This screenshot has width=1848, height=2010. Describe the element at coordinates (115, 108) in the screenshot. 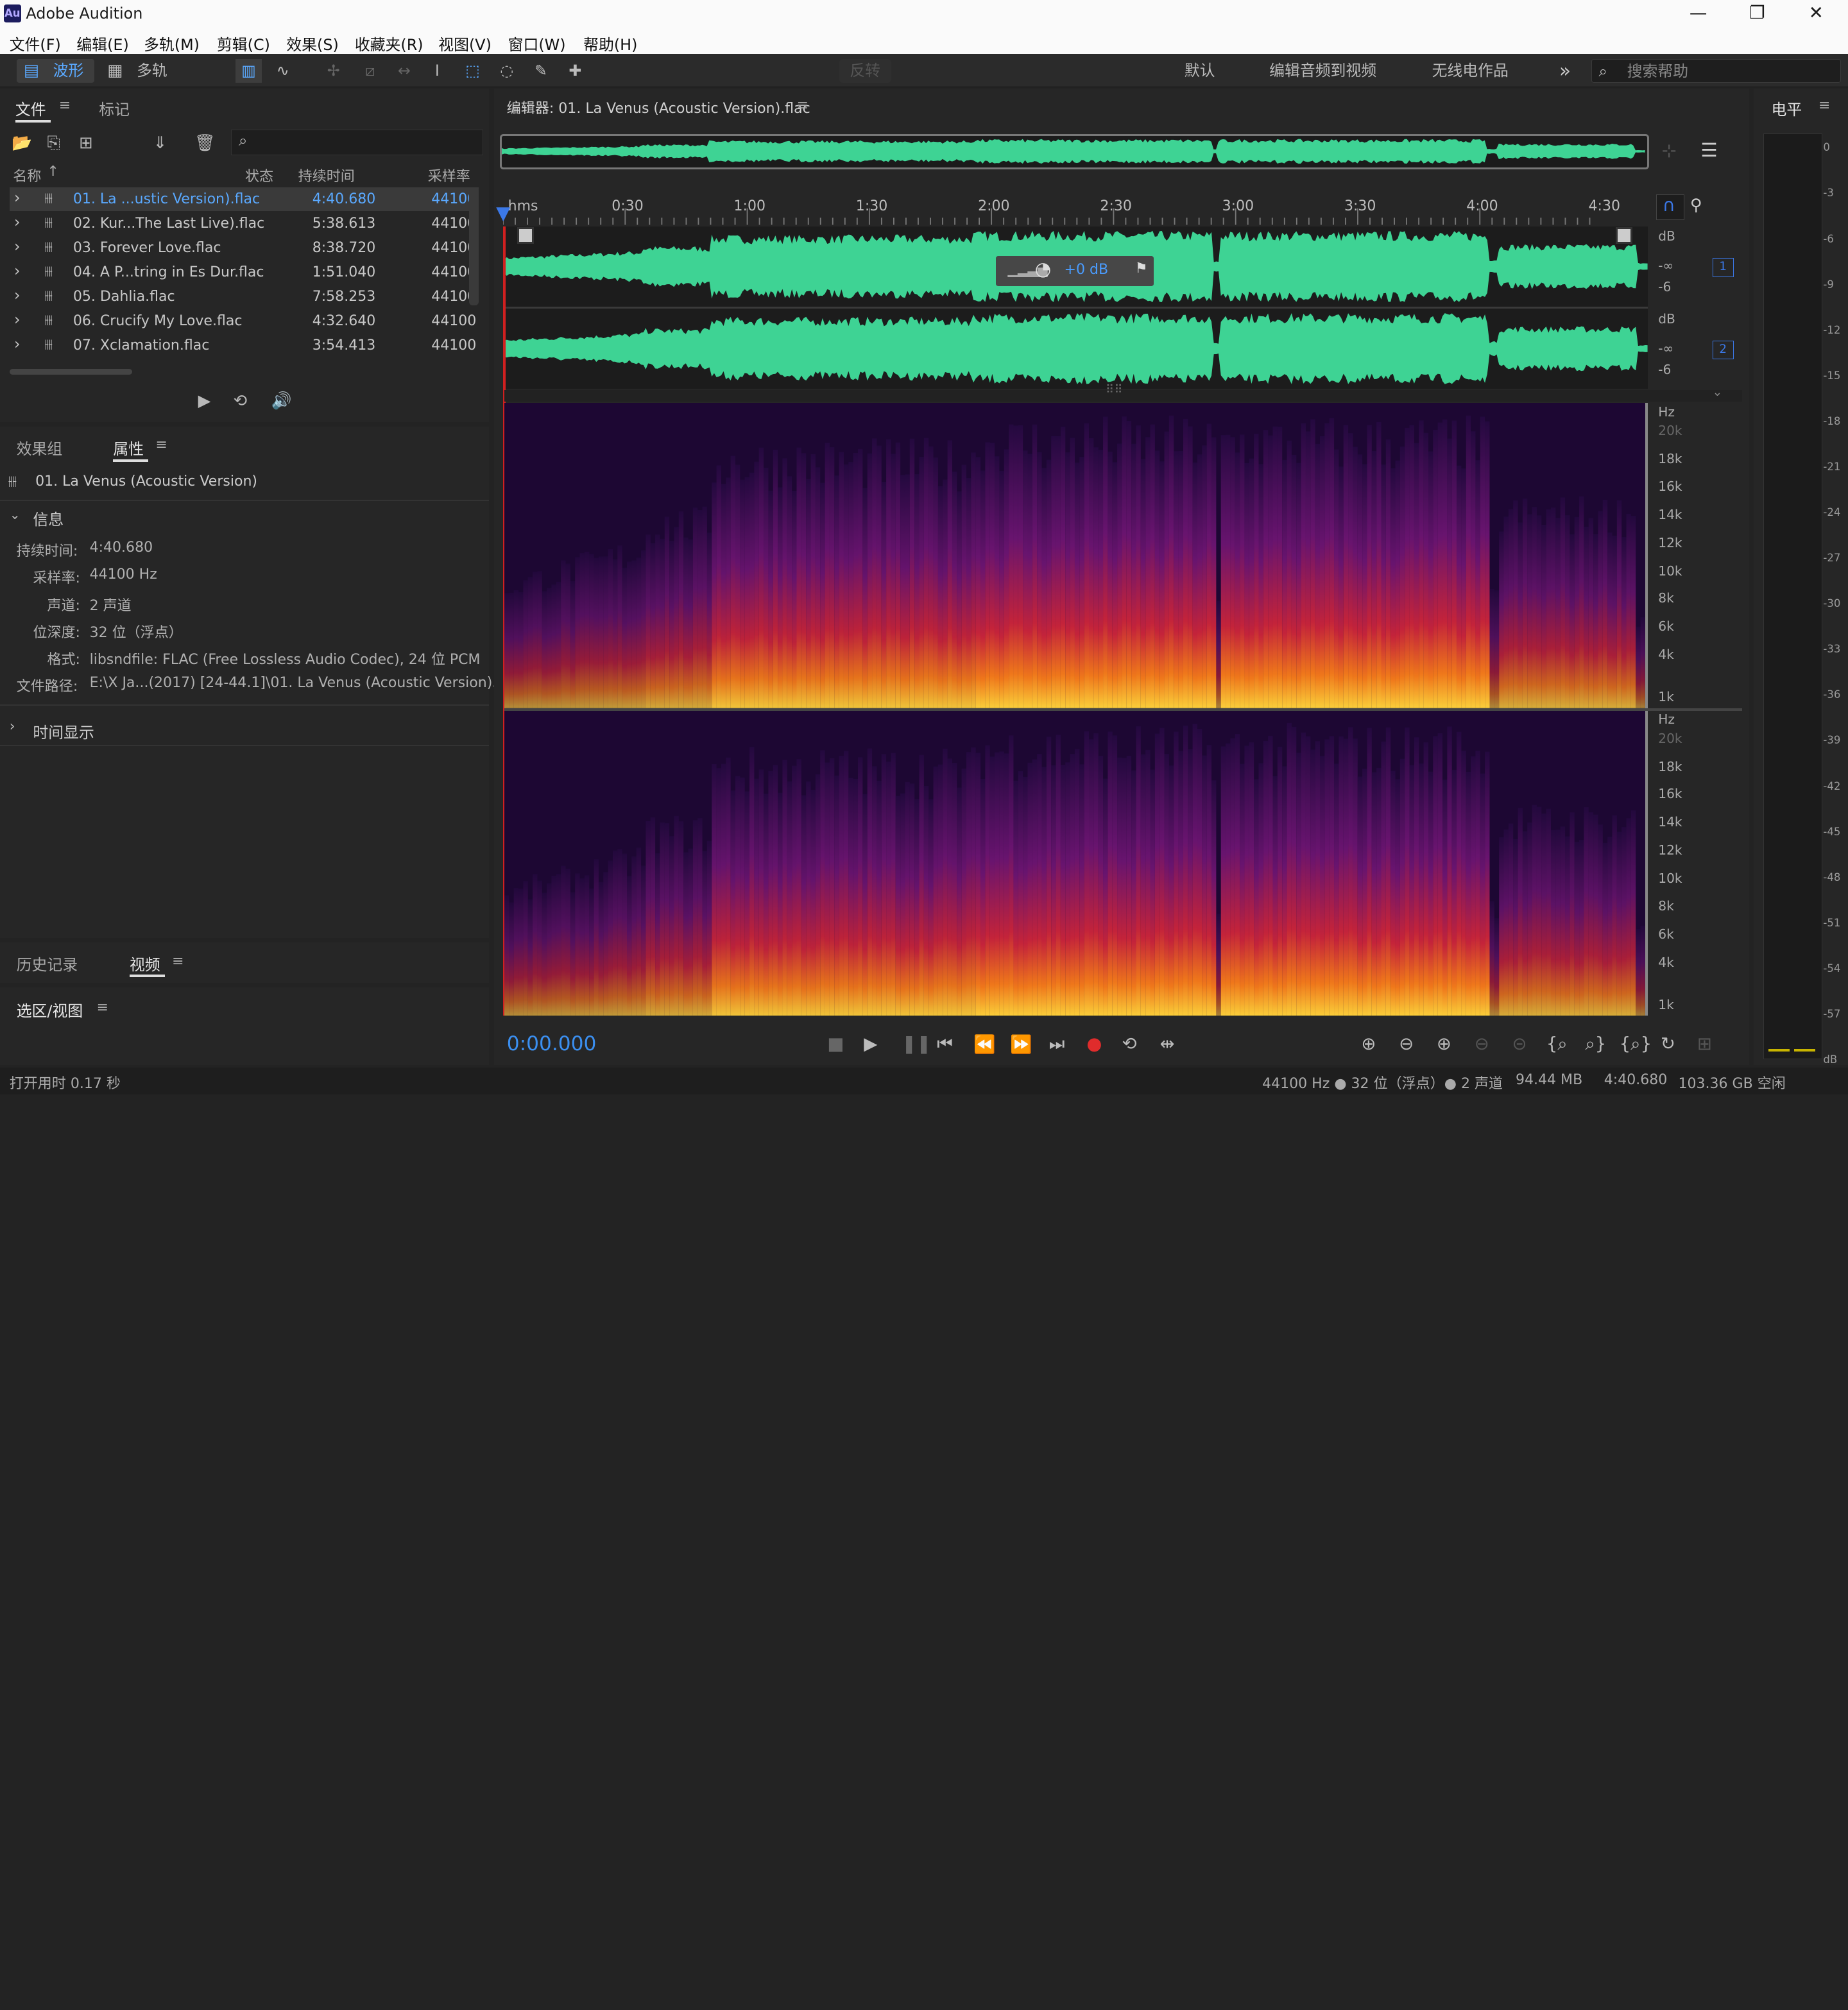

I see `tab-markers: 标记` at that location.